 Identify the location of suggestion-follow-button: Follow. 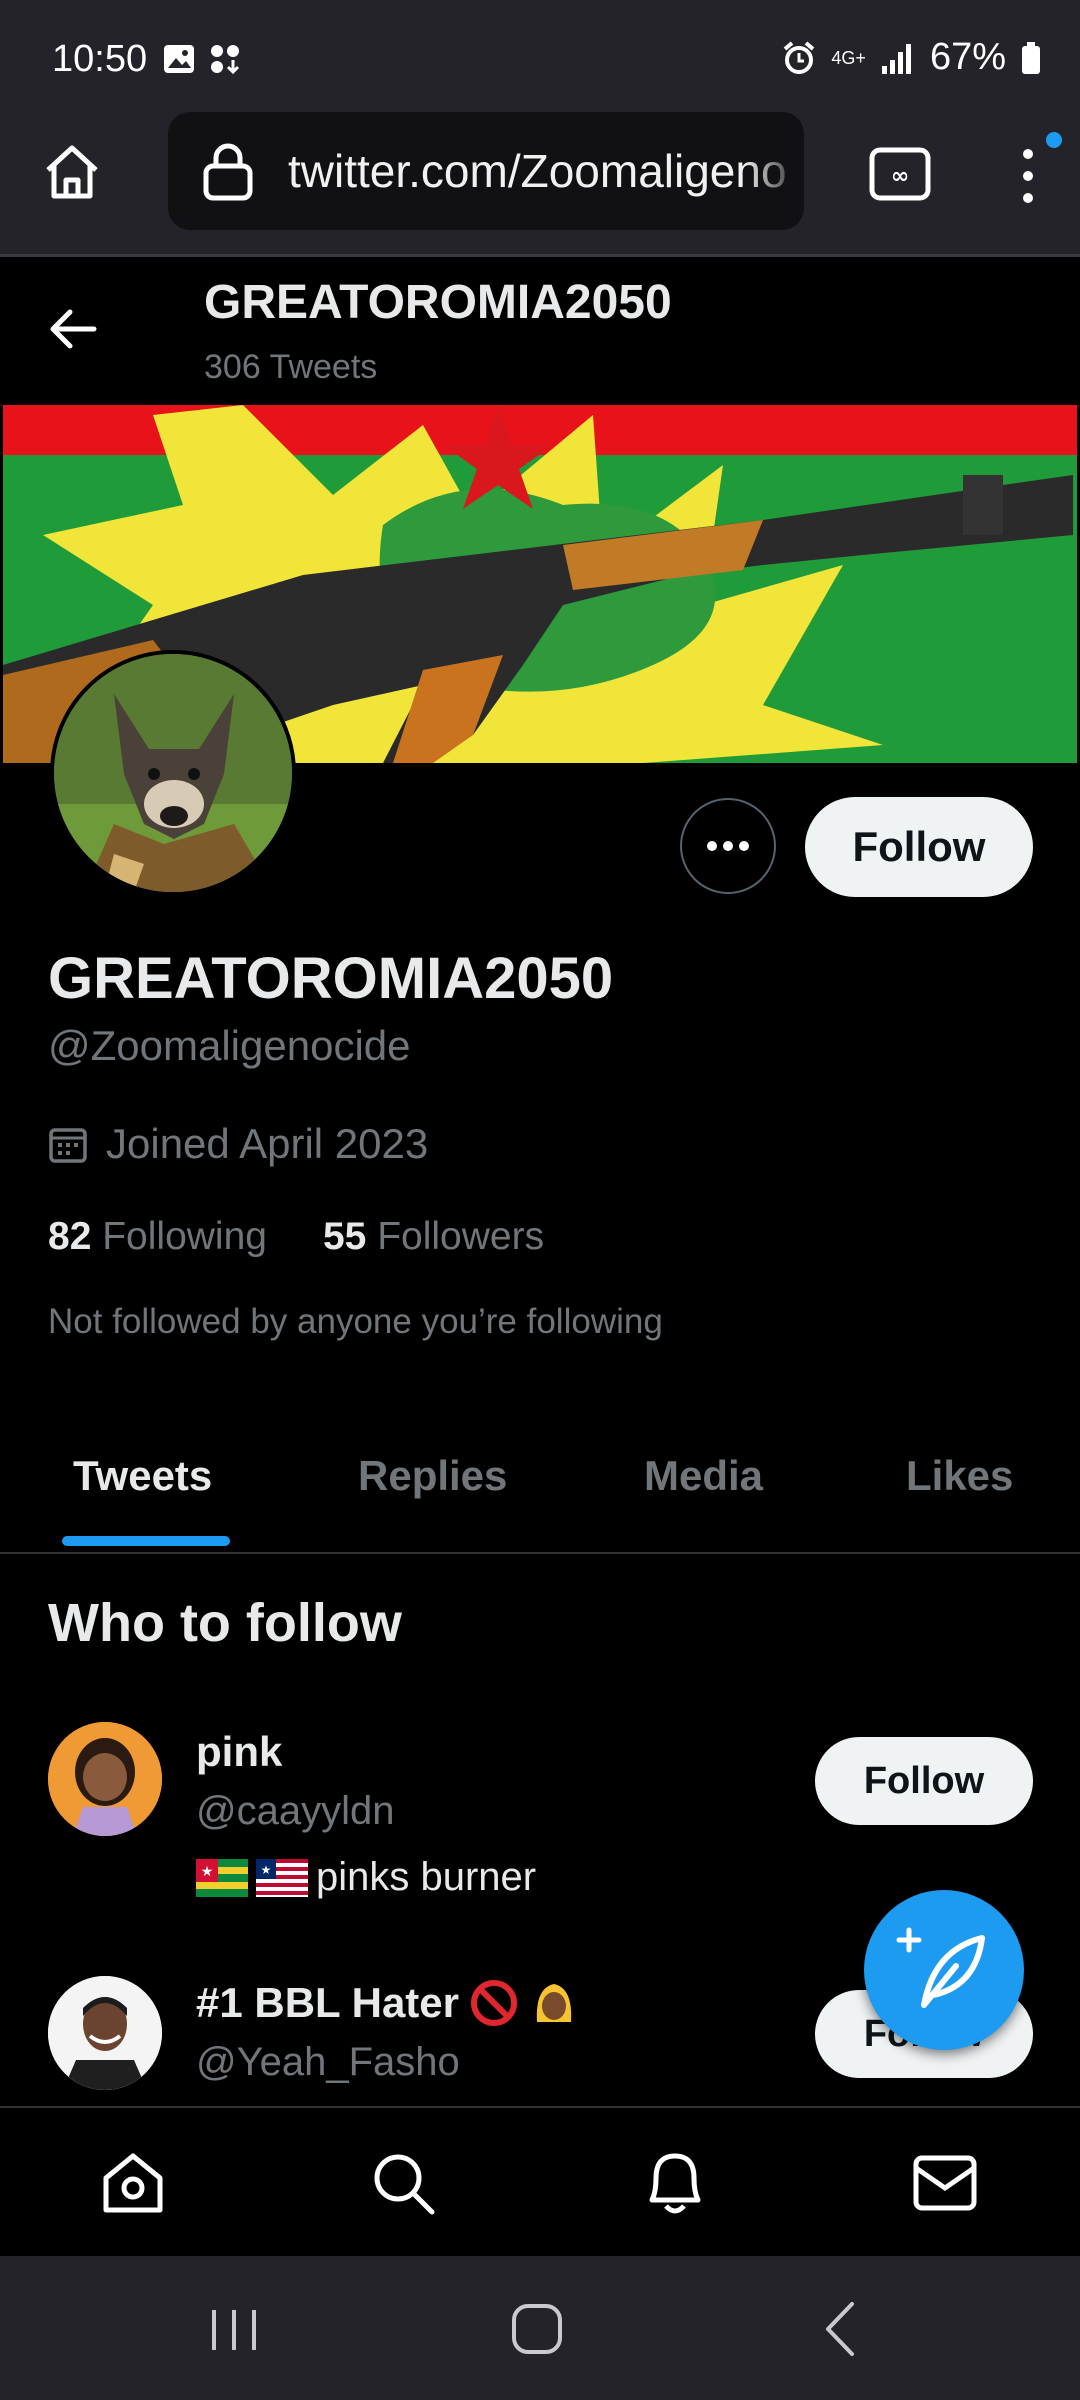
(924, 1781).